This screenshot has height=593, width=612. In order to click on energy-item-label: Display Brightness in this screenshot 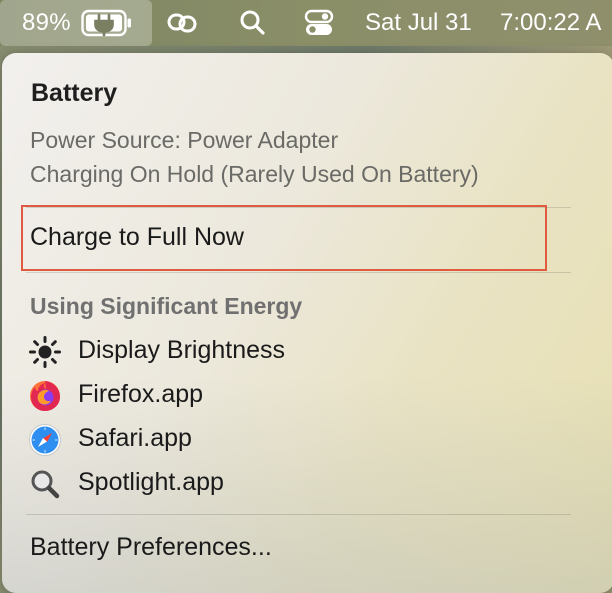, I will do `click(182, 350)`.